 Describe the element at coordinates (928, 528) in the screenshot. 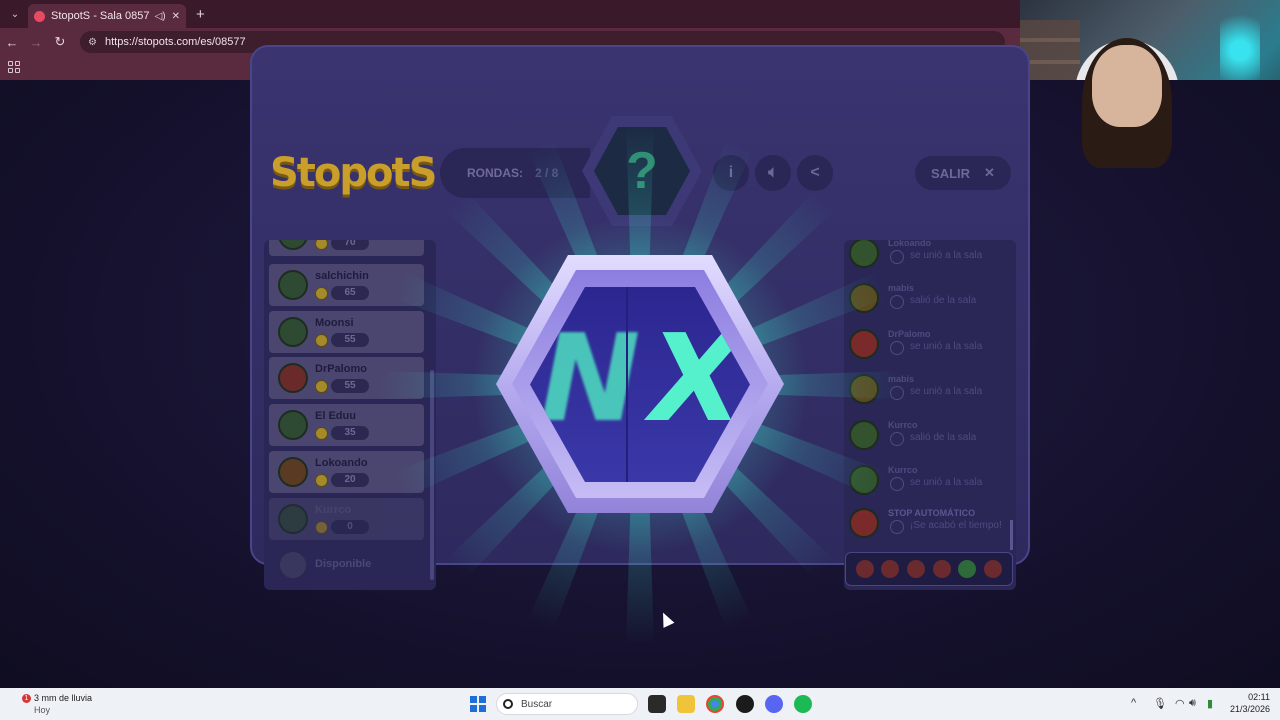

I see `chat-entry: STOP AUTOMÁTICO ¡Se acabó el tiempo!` at that location.